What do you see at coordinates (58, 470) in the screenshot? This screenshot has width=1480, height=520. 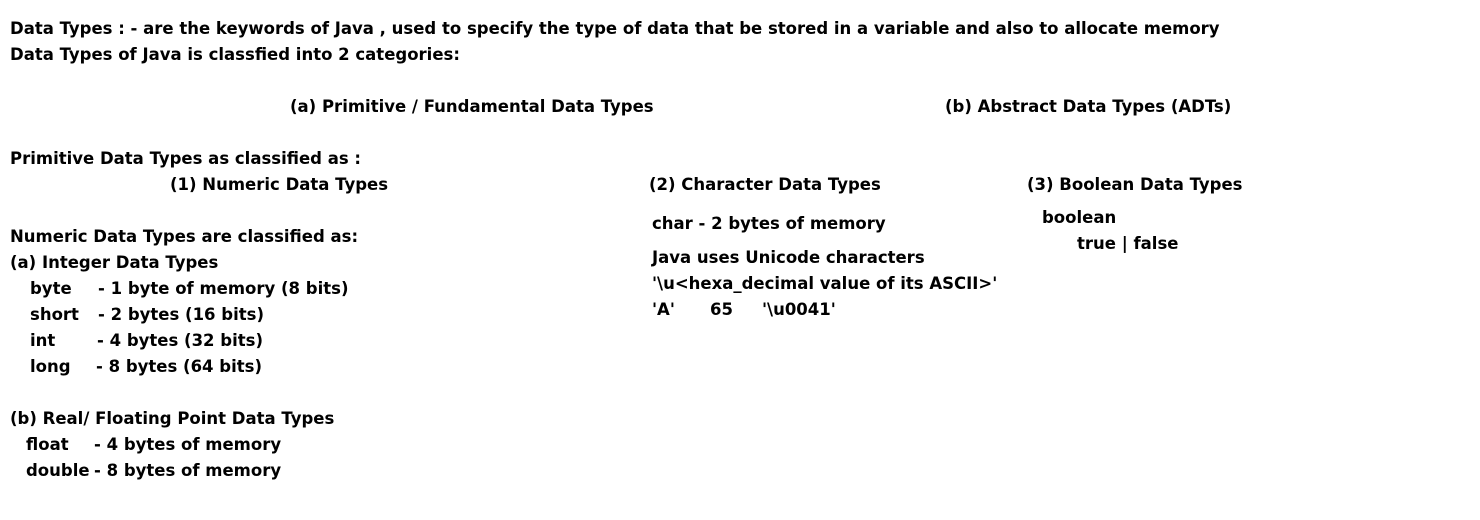 I see `real-type-double: double` at bounding box center [58, 470].